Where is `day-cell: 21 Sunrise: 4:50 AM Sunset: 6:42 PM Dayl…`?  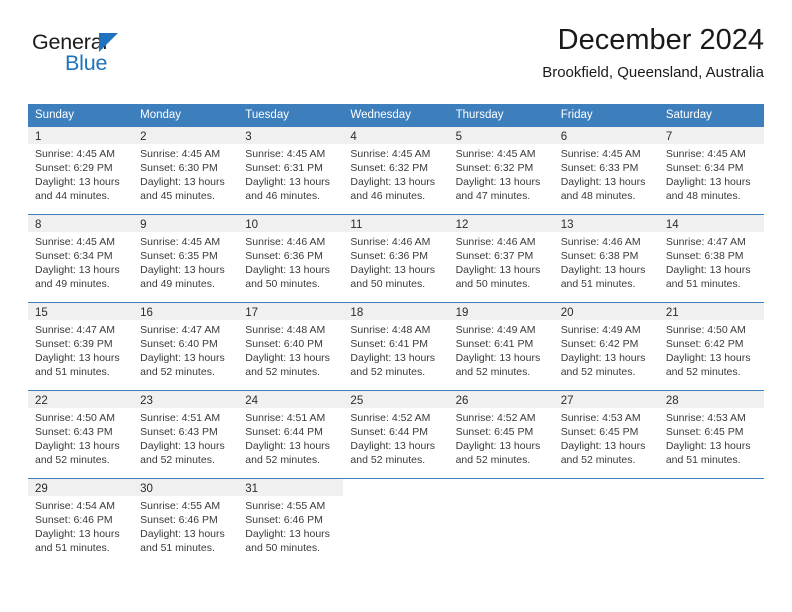 day-cell: 21 Sunrise: 4:50 AM Sunset: 6:42 PM Dayl… is located at coordinates (711, 346).